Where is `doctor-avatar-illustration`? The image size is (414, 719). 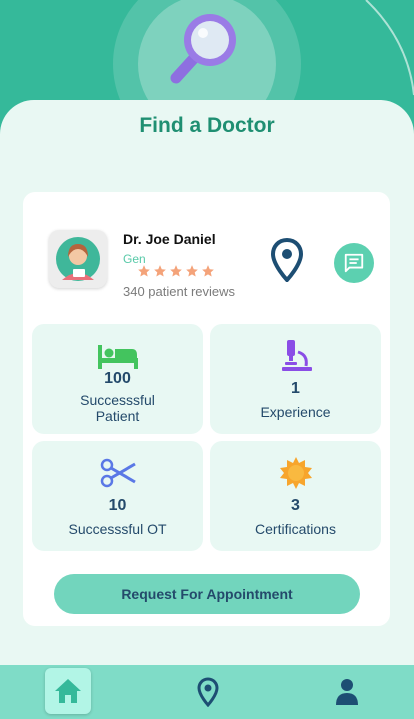
doctor-avatar-illustration is located at coordinates (78, 259).